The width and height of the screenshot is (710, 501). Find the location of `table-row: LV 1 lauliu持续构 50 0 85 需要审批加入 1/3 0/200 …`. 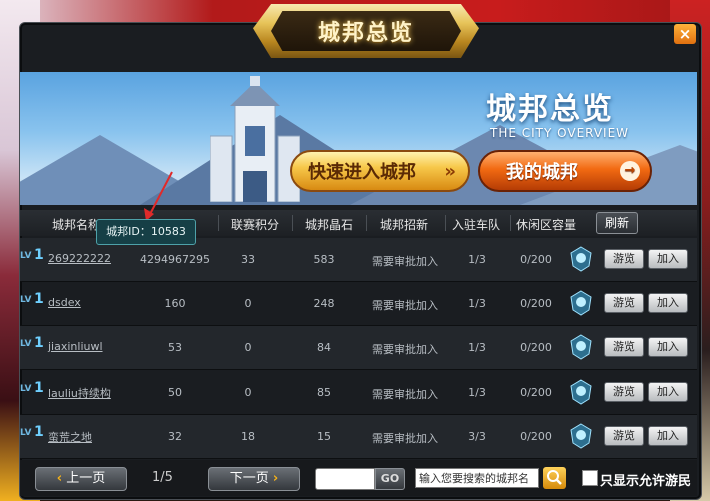

table-row: LV 1 lauliu持续构 50 0 85 需要审批加入 1/3 0/200 … is located at coordinates (358, 393).